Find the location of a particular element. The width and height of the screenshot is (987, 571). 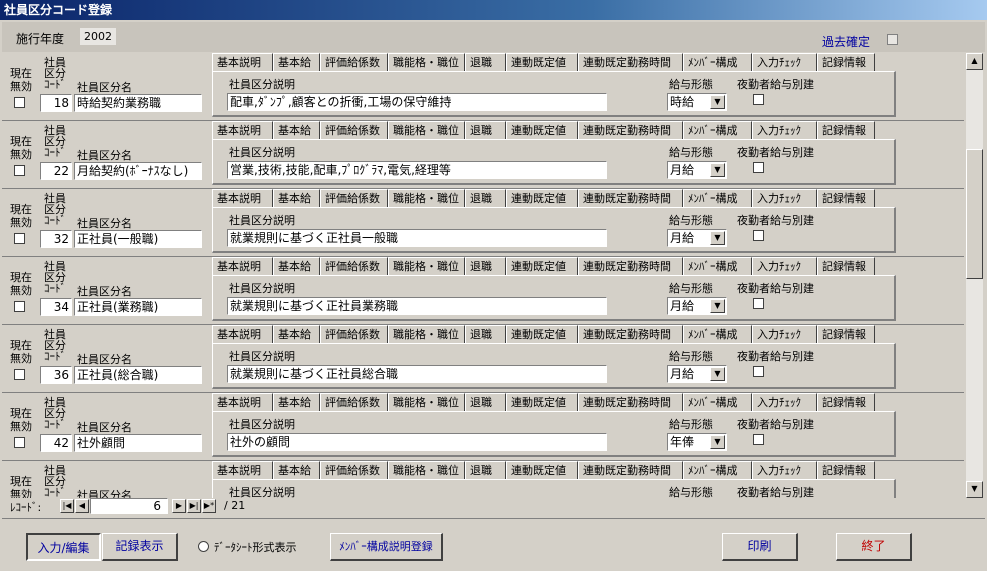

first-record-button: |◀ is located at coordinates (67, 506).